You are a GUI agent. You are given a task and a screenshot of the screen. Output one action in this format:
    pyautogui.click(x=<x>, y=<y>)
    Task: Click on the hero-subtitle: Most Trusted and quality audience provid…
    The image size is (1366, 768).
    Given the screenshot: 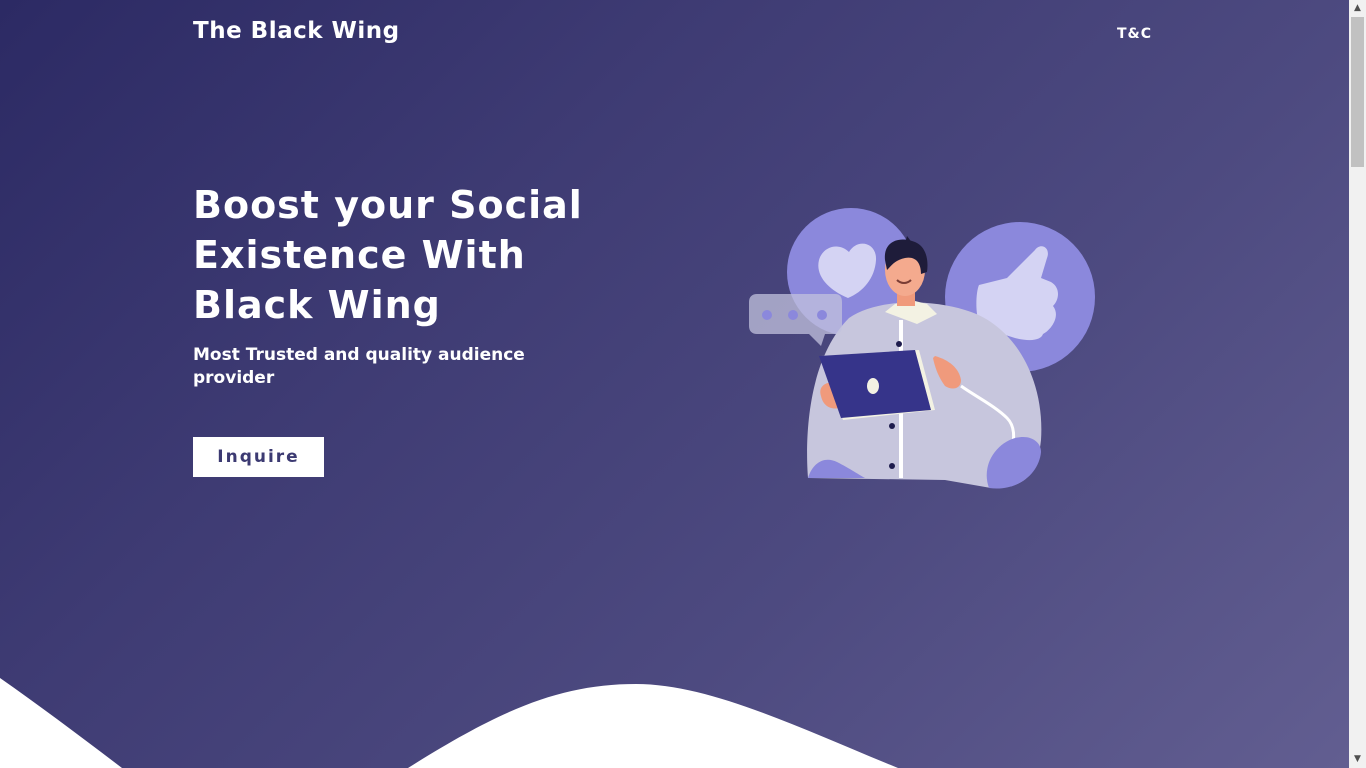 What is the action you would take?
    pyautogui.click(x=359, y=366)
    